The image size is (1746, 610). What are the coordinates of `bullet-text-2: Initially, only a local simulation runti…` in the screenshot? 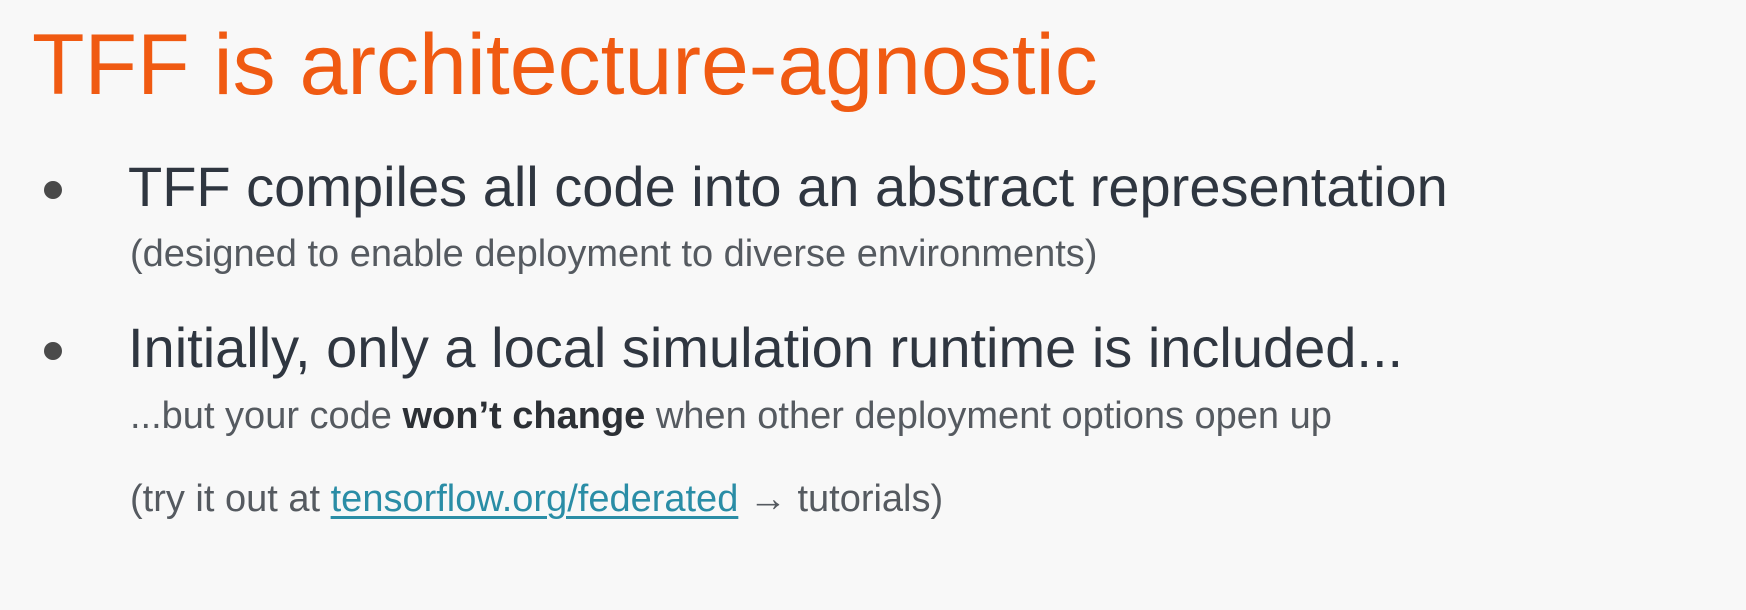 It's located at (766, 347).